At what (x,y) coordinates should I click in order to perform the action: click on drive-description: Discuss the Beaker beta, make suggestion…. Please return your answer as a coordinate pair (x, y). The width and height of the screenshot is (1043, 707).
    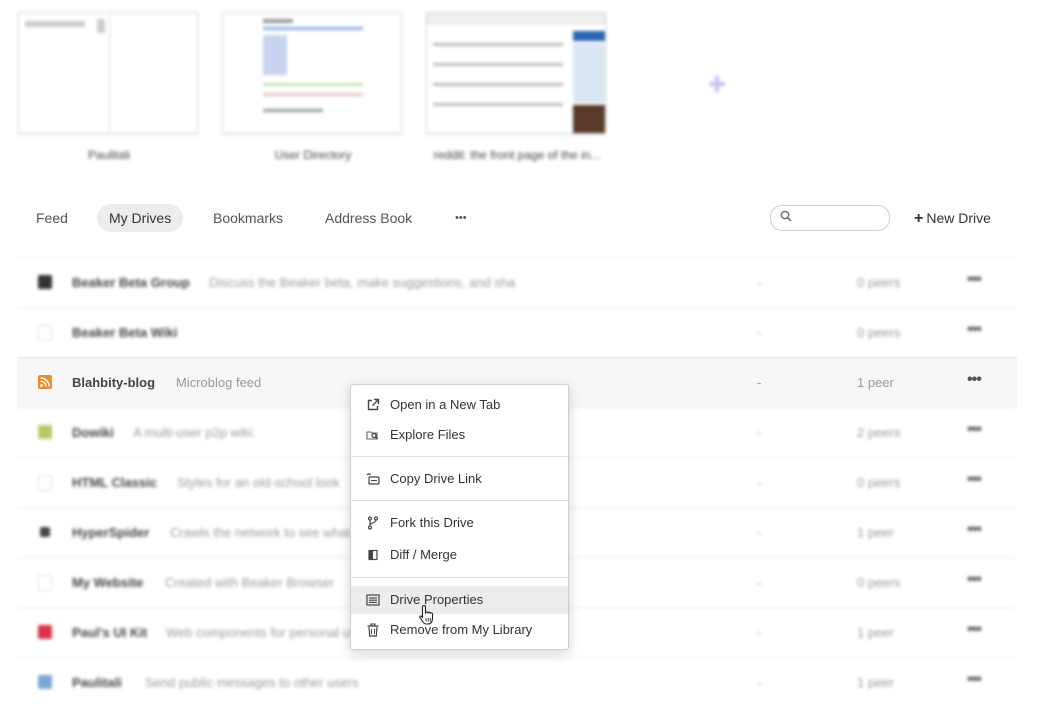
    Looking at the image, I should click on (362, 282).